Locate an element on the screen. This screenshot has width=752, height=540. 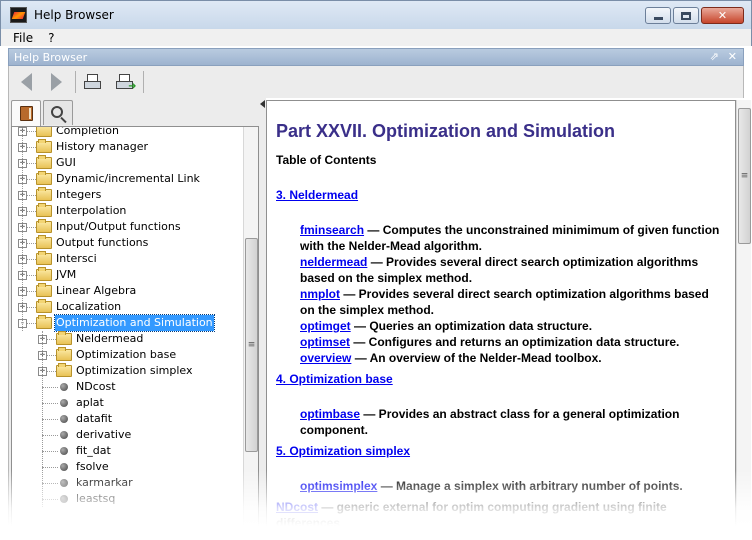
section-link: 4. Optimization base is located at coordinates (334, 379).